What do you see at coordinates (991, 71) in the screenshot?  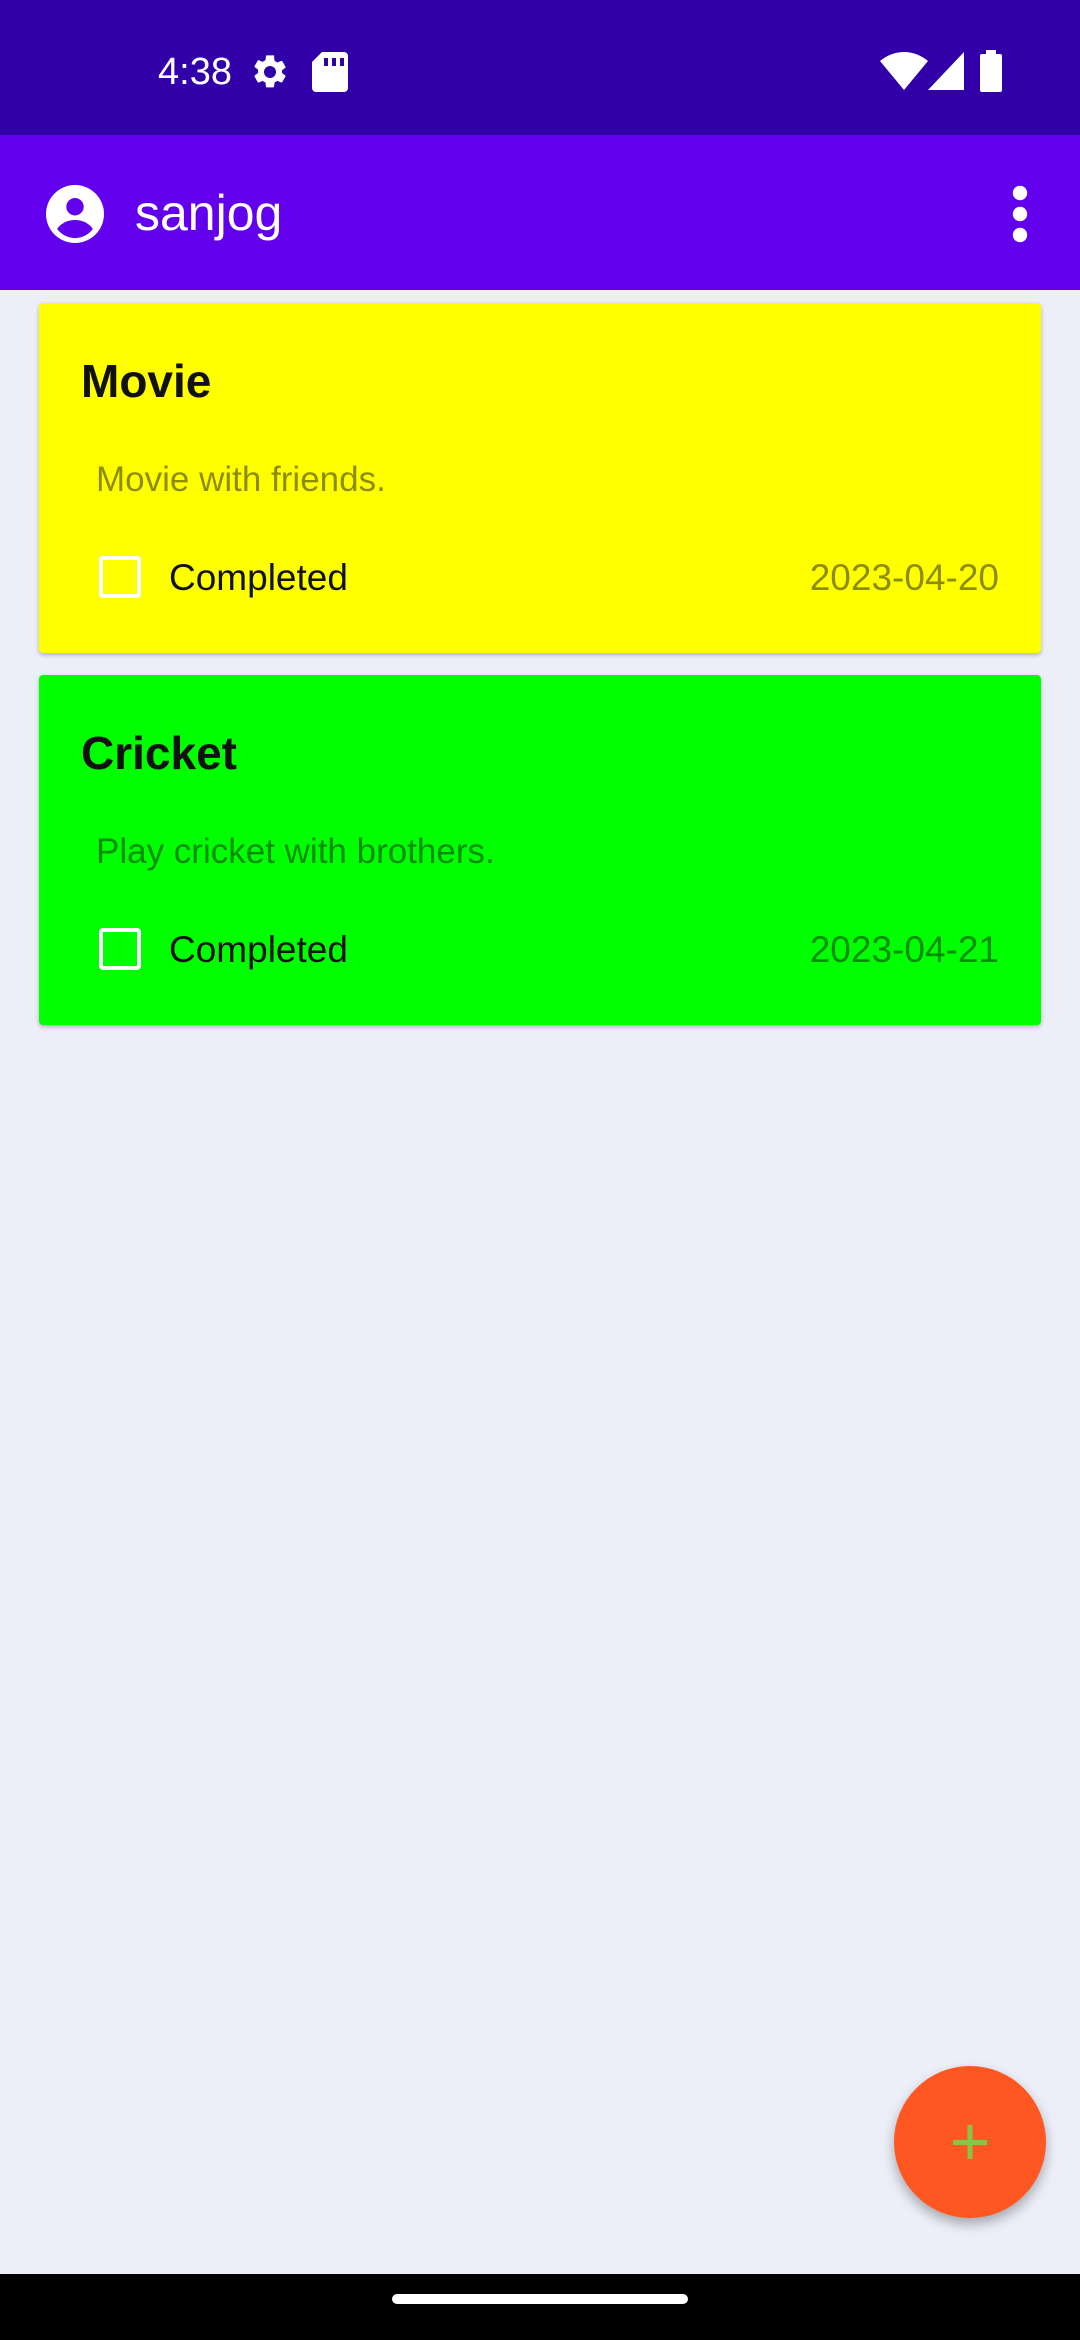 I see `battery-icon` at bounding box center [991, 71].